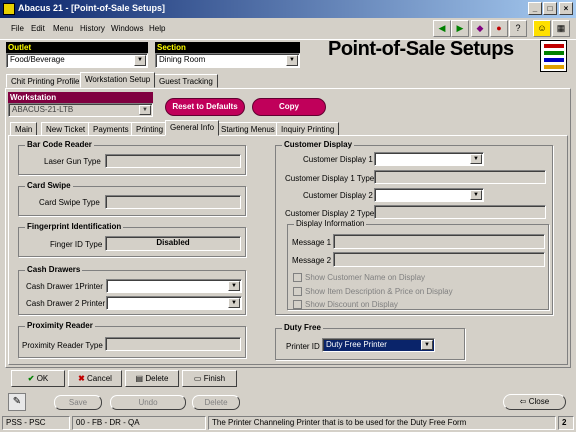 The height and width of the screenshot is (432, 576). What do you see at coordinates (302, 327) in the screenshot?
I see `duty-free-title: Duty Free` at bounding box center [302, 327].